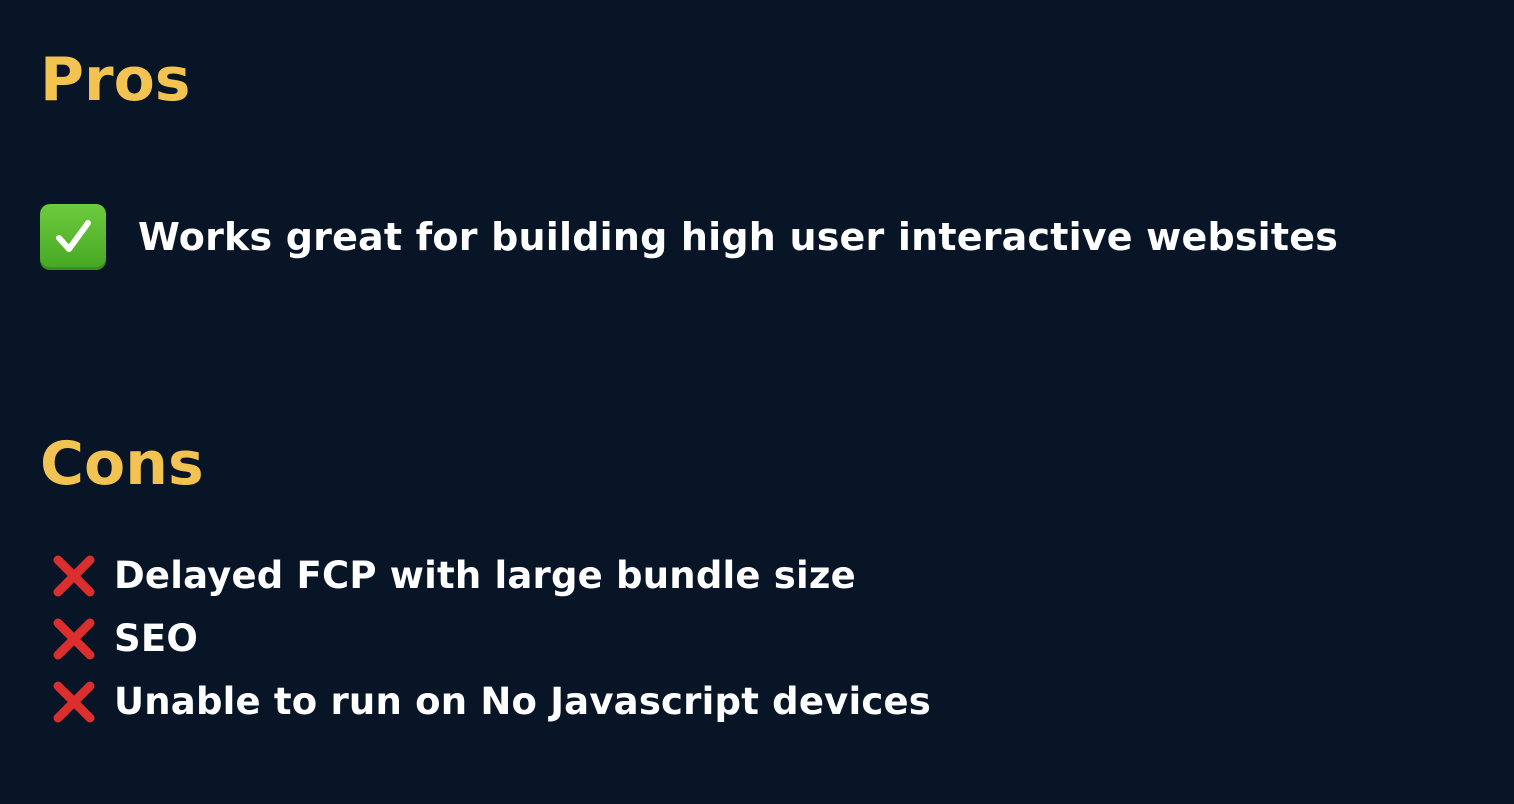  I want to click on con-item-text: Delayed FCP with large bundle size, so click(485, 575).